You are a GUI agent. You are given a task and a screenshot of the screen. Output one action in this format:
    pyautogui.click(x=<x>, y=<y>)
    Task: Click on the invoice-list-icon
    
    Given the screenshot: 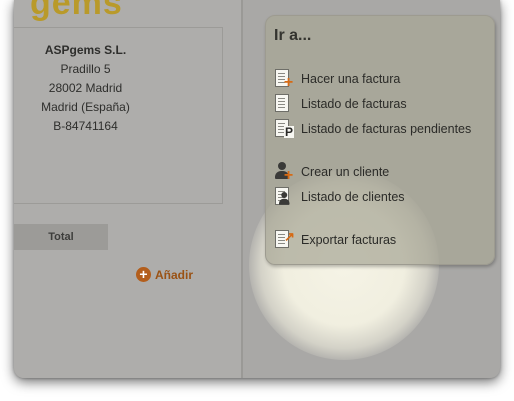 What is the action you would take?
    pyautogui.click(x=285, y=104)
    